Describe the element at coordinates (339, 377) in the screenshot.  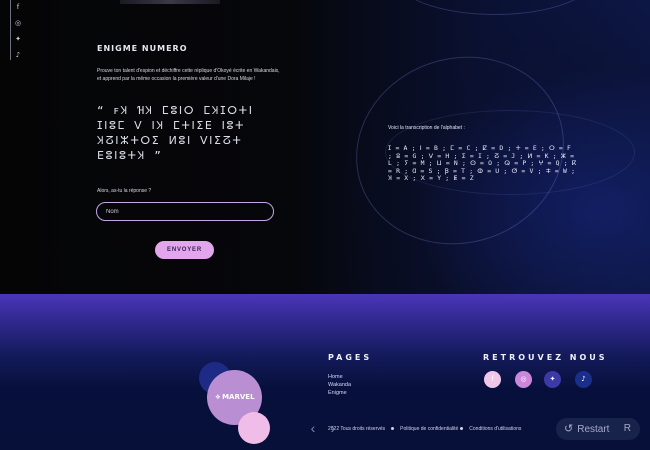
I see `footer-link-home: Home` at that location.